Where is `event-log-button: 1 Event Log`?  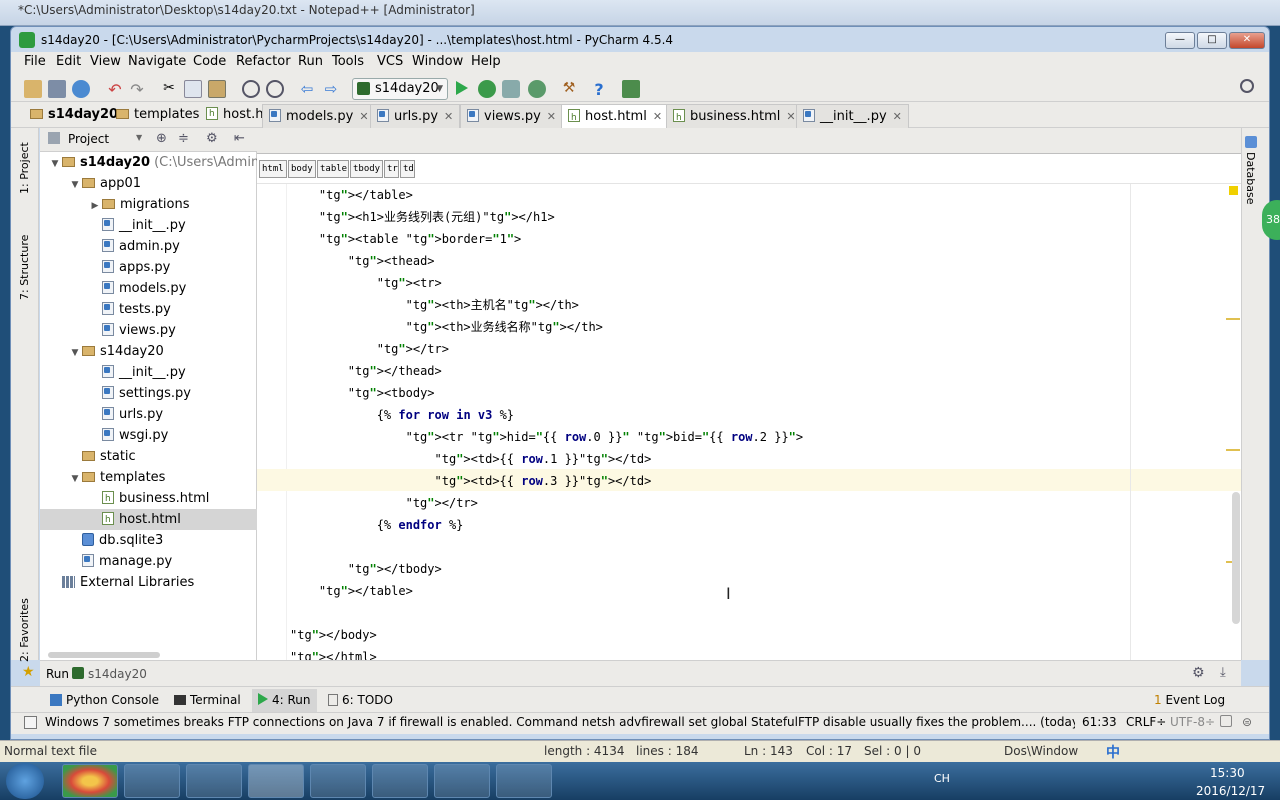
event-log-button: 1 Event Log is located at coordinates (1189, 700).